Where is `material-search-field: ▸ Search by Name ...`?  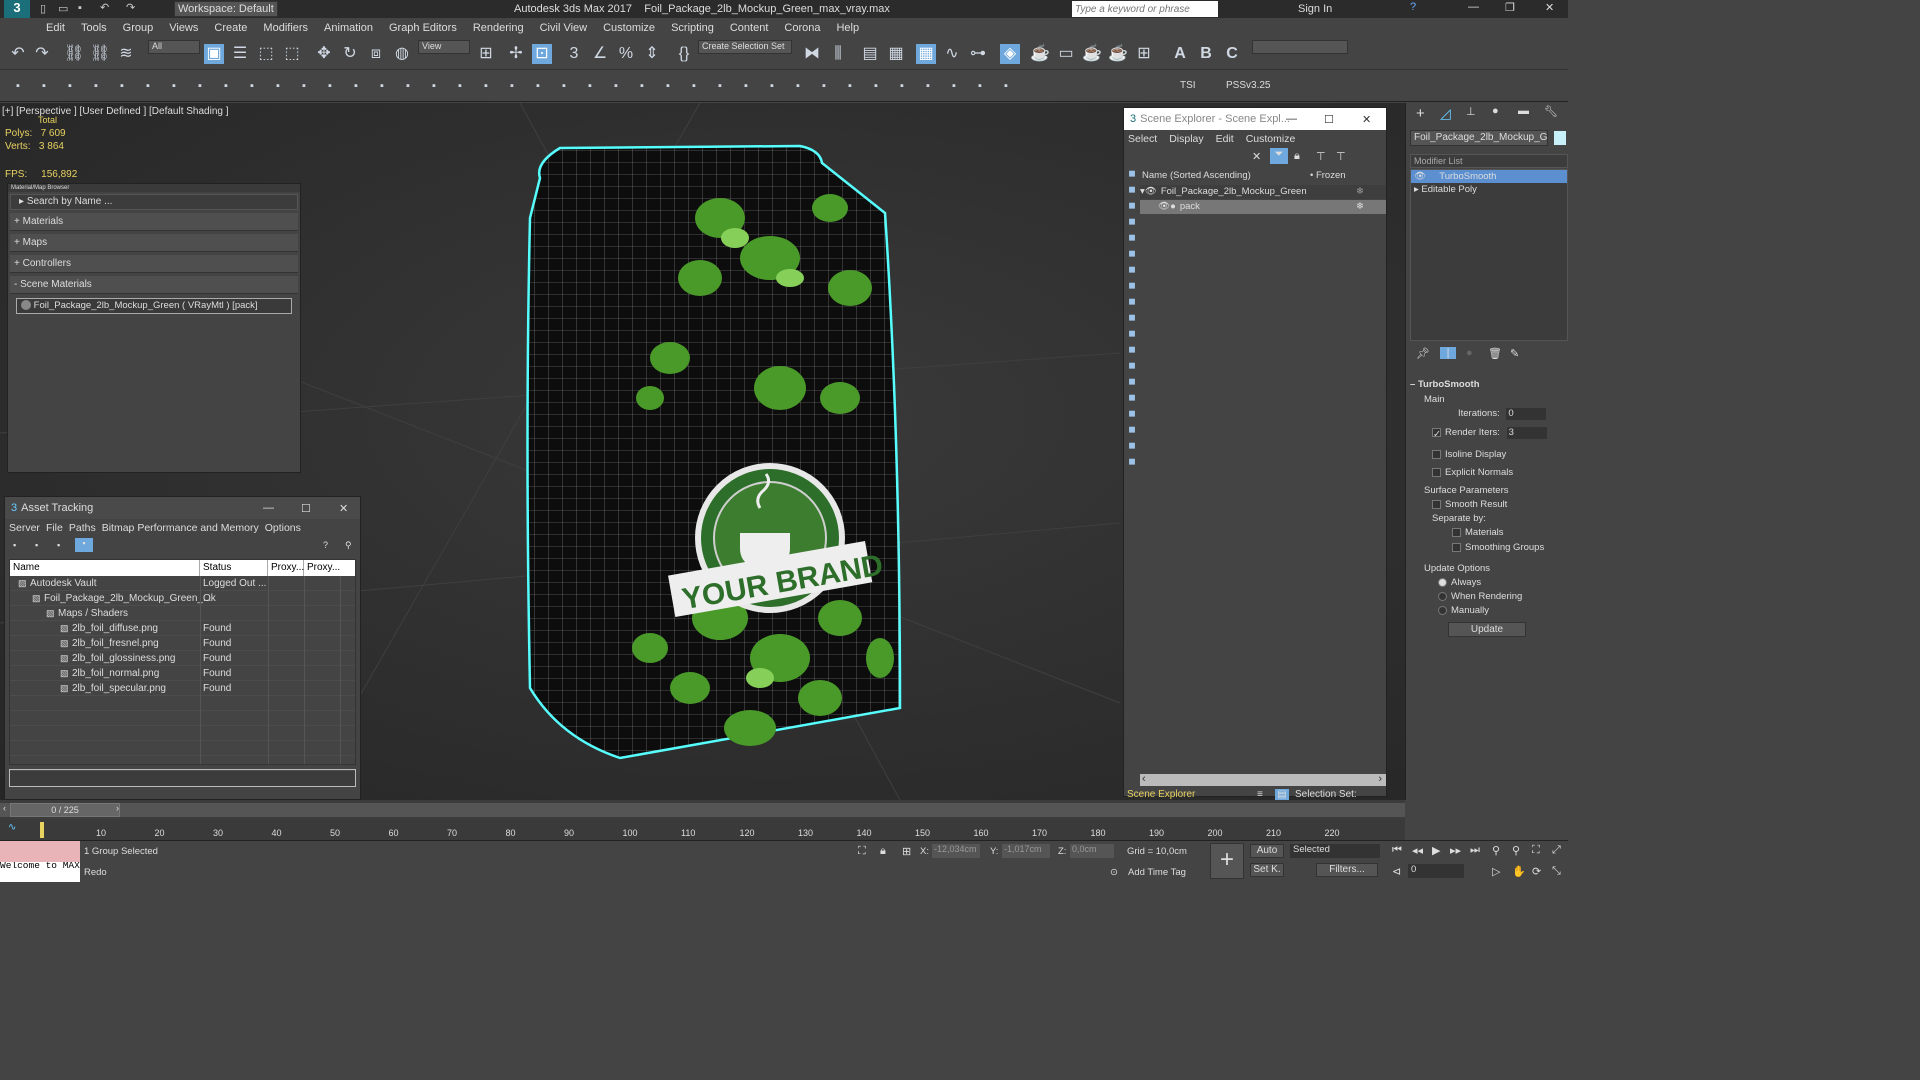
material-search-field: ▸ Search by Name ... is located at coordinates (154, 202).